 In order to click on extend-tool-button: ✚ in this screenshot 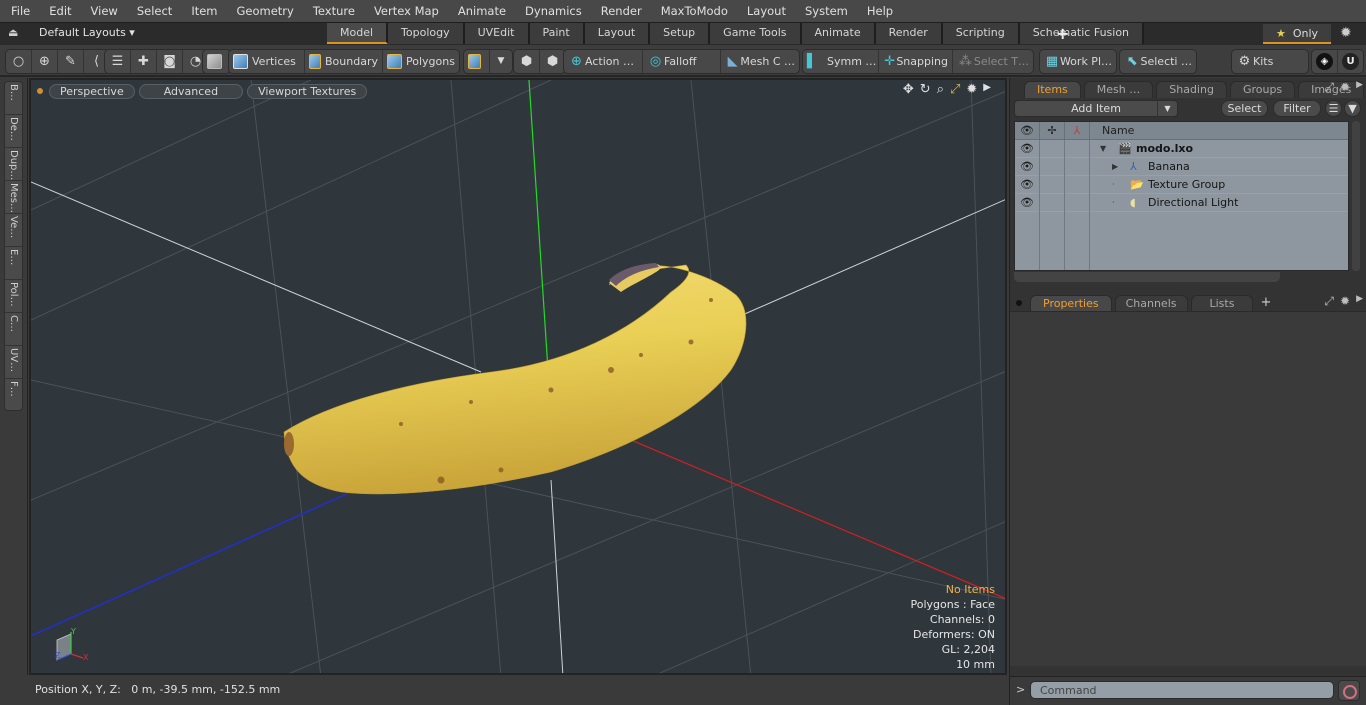, I will do `click(144, 61)`.